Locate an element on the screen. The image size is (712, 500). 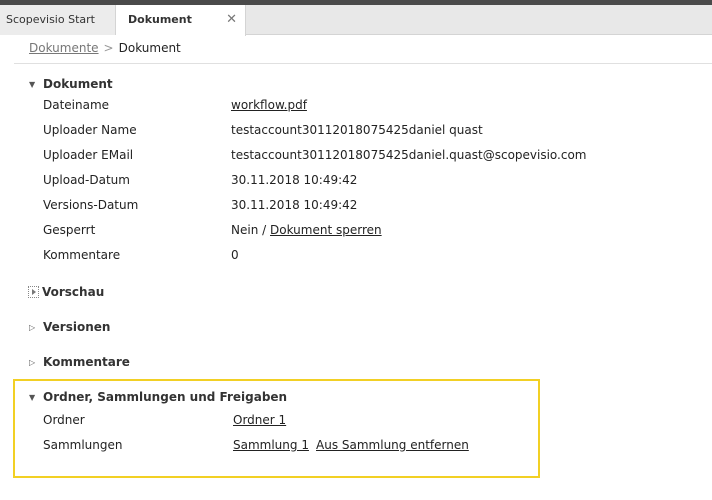
uploader-name-value: testaccount30112018075425daniel quast is located at coordinates (357, 130).